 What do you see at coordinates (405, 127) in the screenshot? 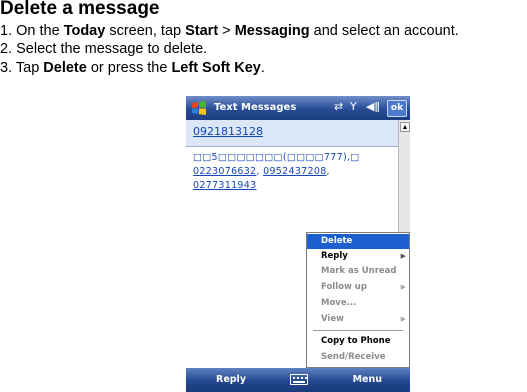
I see `scroll-up-icon: ▲` at bounding box center [405, 127].